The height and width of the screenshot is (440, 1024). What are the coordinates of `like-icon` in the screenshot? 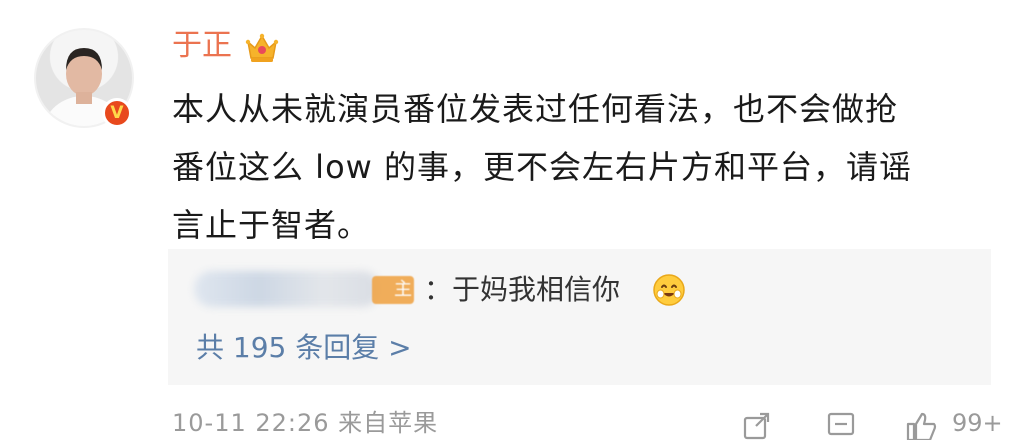 It's located at (921, 425).